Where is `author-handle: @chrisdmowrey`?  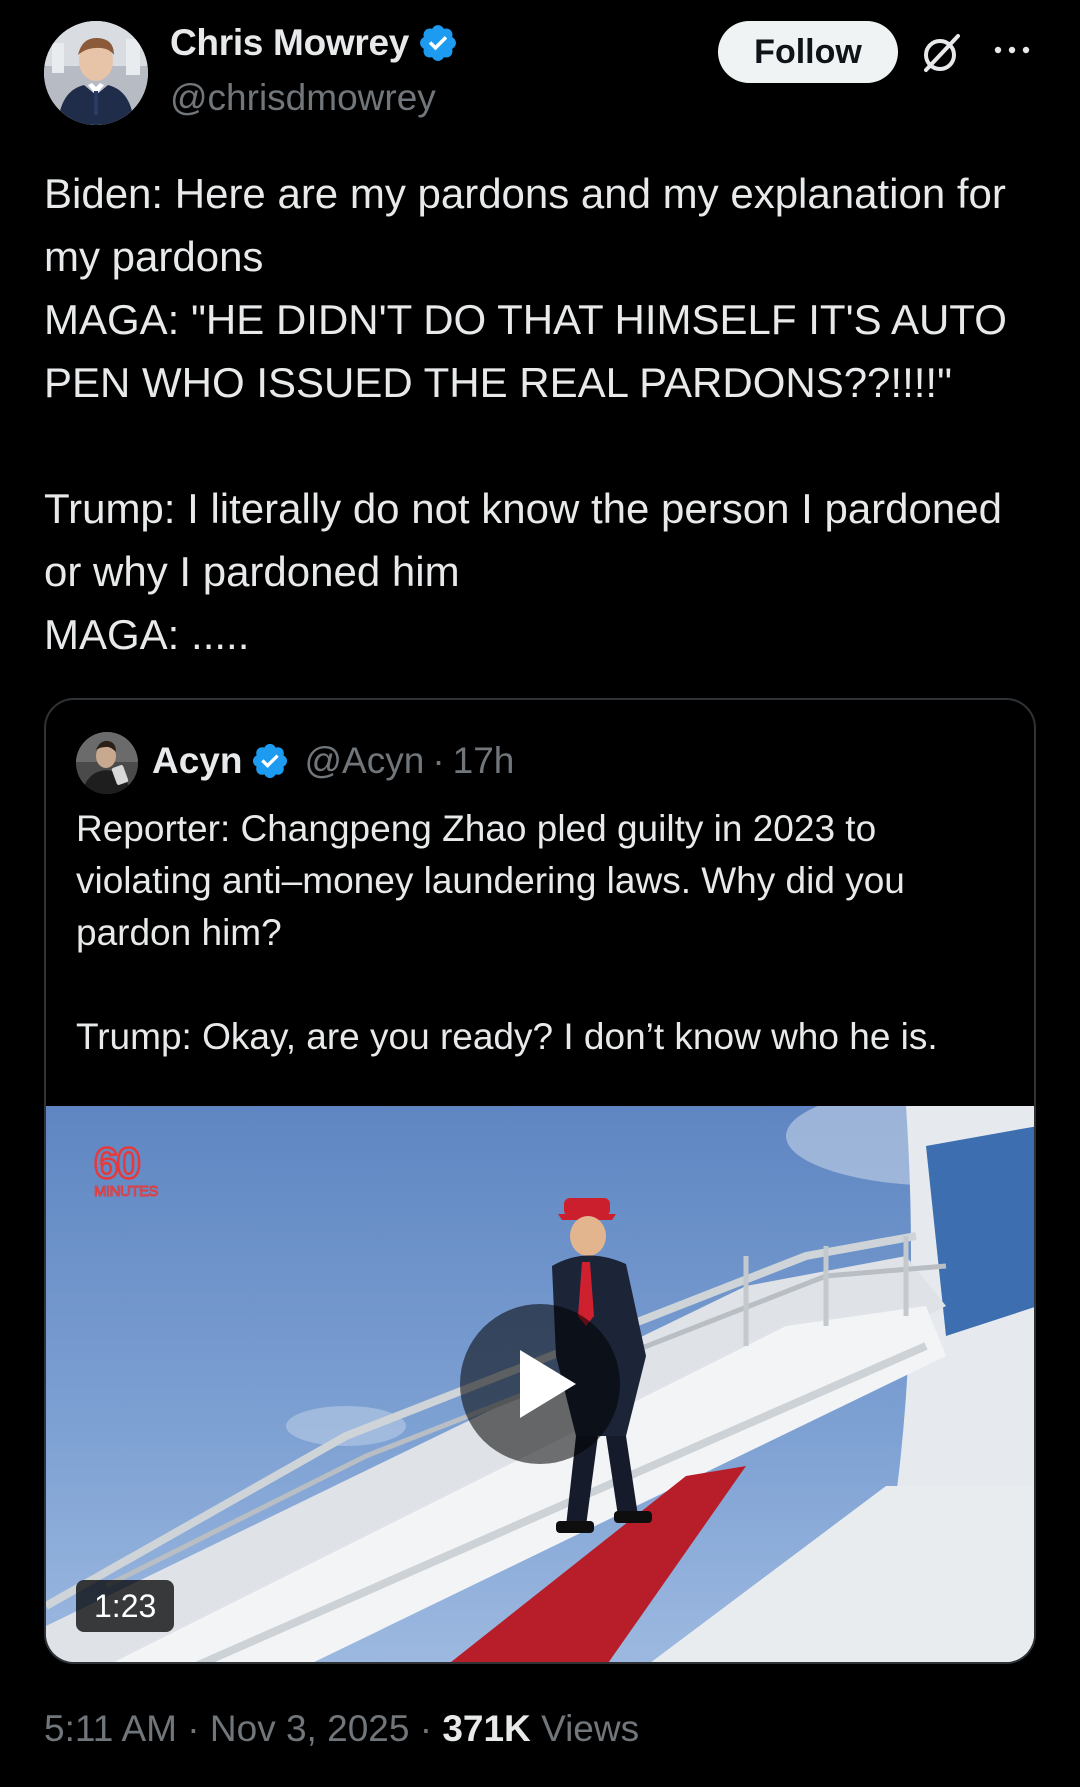
author-handle: @chrisdmowrey is located at coordinates (303, 98).